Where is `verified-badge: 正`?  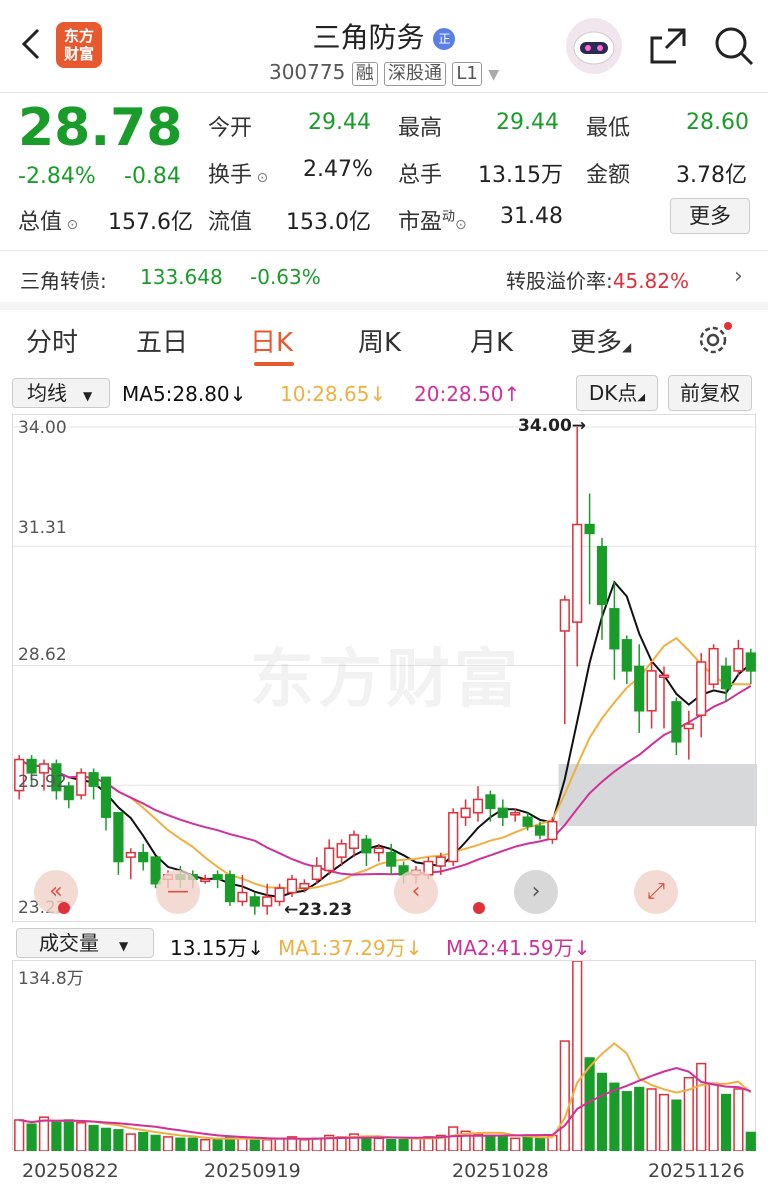 verified-badge: 正 is located at coordinates (444, 39).